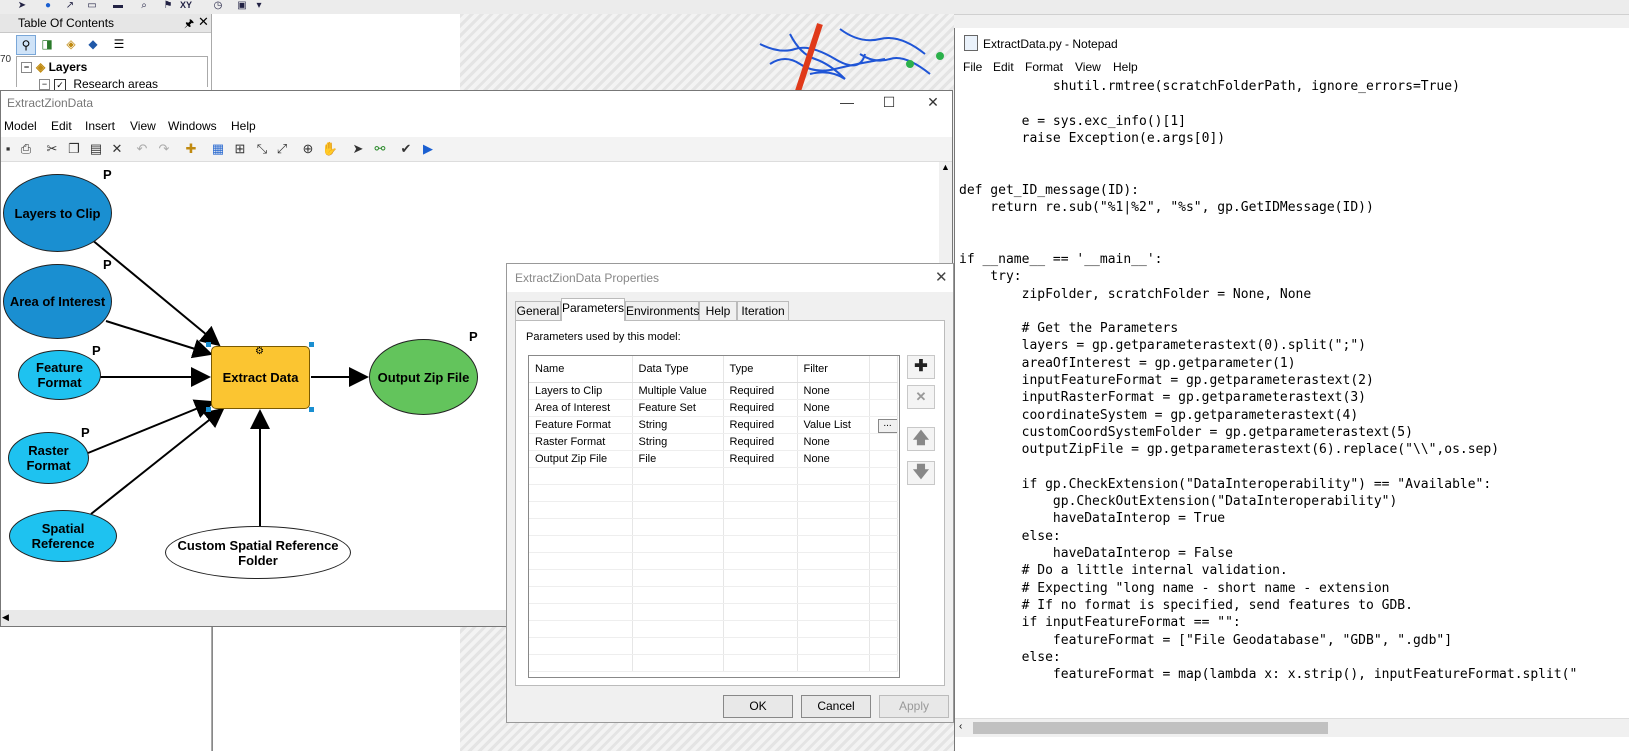 The width and height of the screenshot is (1629, 751). Describe the element at coordinates (240, 149) in the screenshot. I see `full-extent-icon: ⊞` at that location.